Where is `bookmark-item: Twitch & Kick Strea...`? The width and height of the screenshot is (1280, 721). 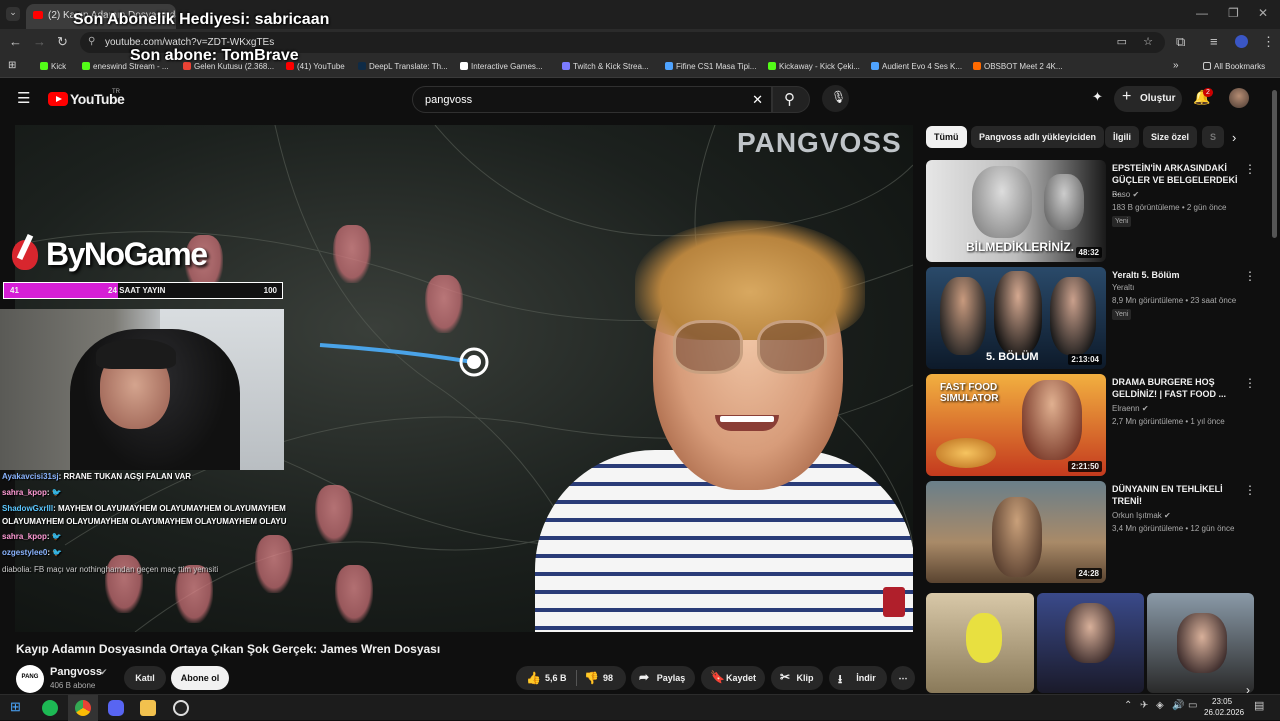 bookmark-item: Twitch & Kick Strea... is located at coordinates (605, 66).